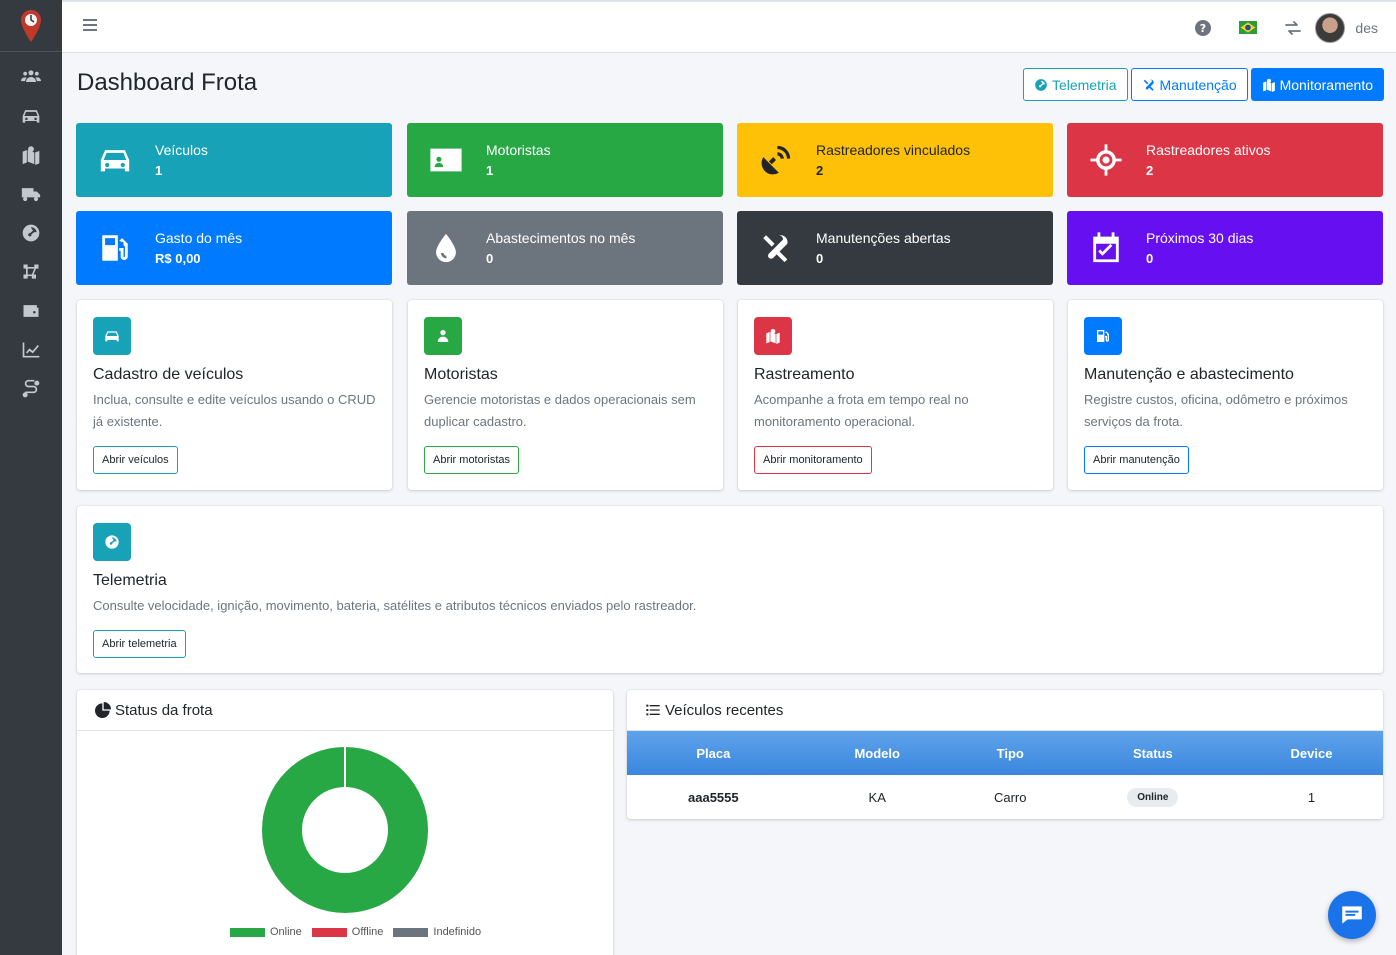 The width and height of the screenshot is (1396, 955). What do you see at coordinates (565, 160) in the screenshot?
I see `stat-motoristas: Motoristas 1` at bounding box center [565, 160].